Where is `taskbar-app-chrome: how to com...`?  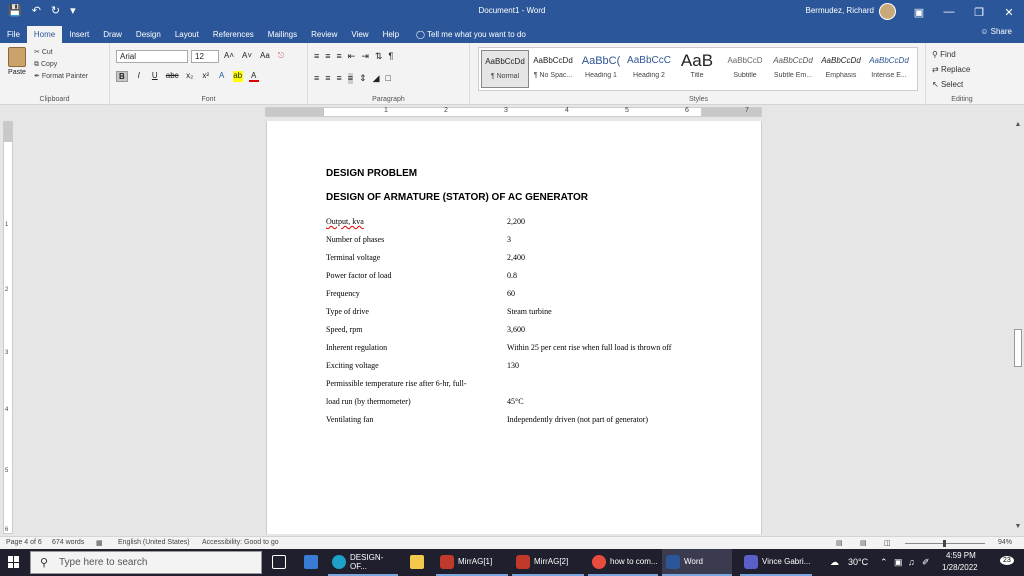
taskbar-app-chrome: how to com... is located at coordinates (623, 562).